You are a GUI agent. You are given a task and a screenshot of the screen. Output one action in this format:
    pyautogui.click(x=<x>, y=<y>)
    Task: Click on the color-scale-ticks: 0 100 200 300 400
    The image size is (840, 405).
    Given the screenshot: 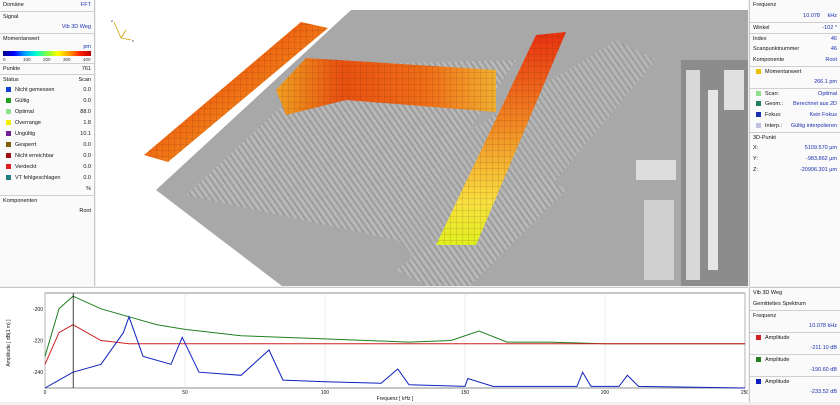 What is the action you would take?
    pyautogui.click(x=47, y=59)
    